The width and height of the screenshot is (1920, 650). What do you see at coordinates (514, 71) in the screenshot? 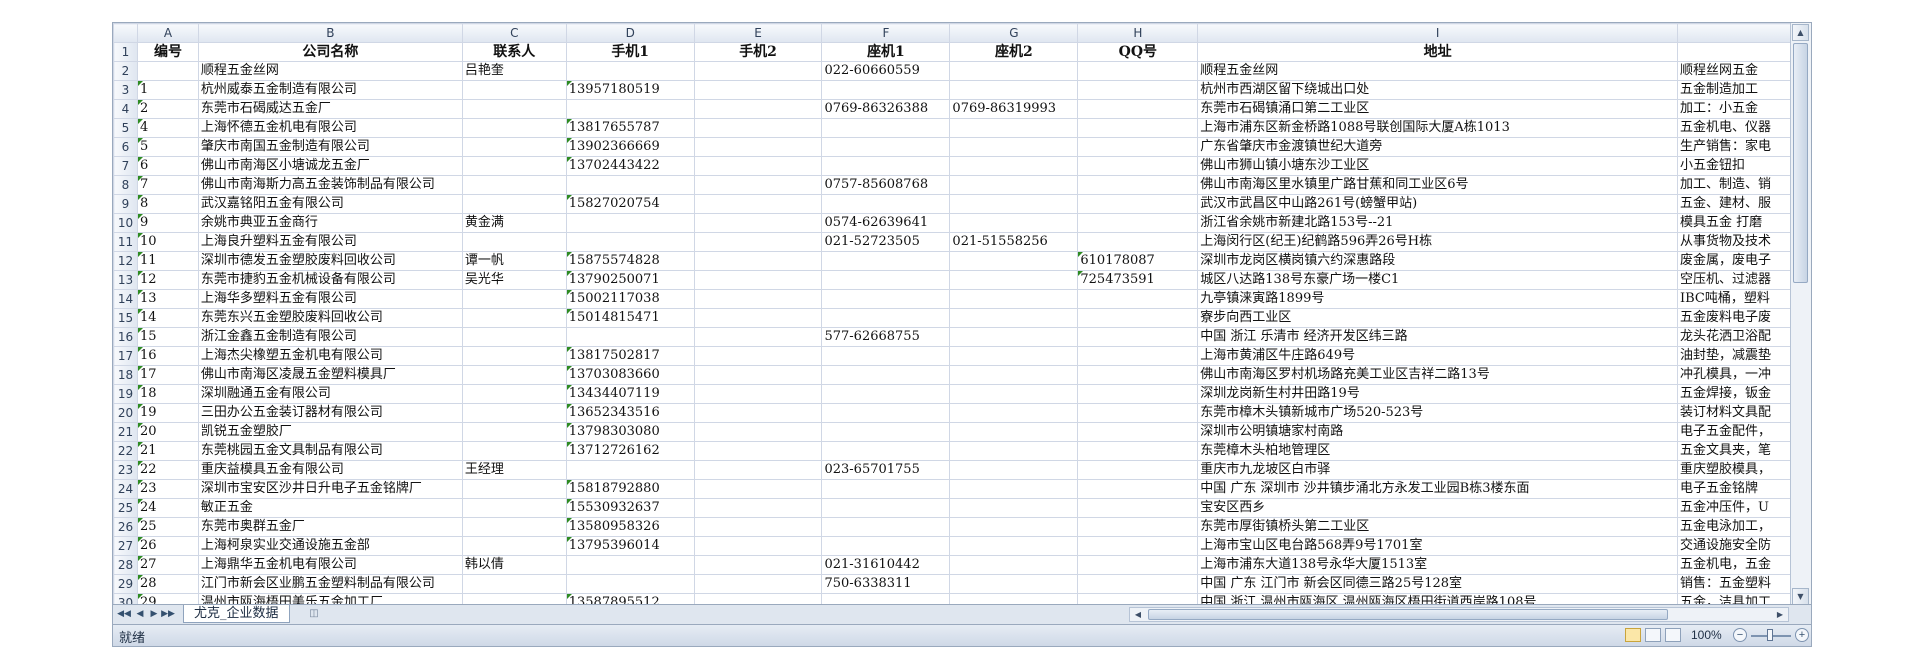
I see `cell: 吕艳奎` at bounding box center [514, 71].